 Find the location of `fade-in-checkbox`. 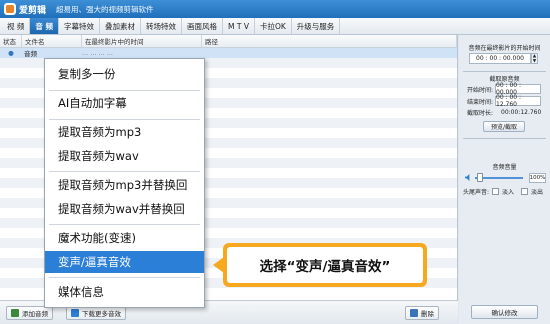

fade-in-checkbox is located at coordinates (496, 191).